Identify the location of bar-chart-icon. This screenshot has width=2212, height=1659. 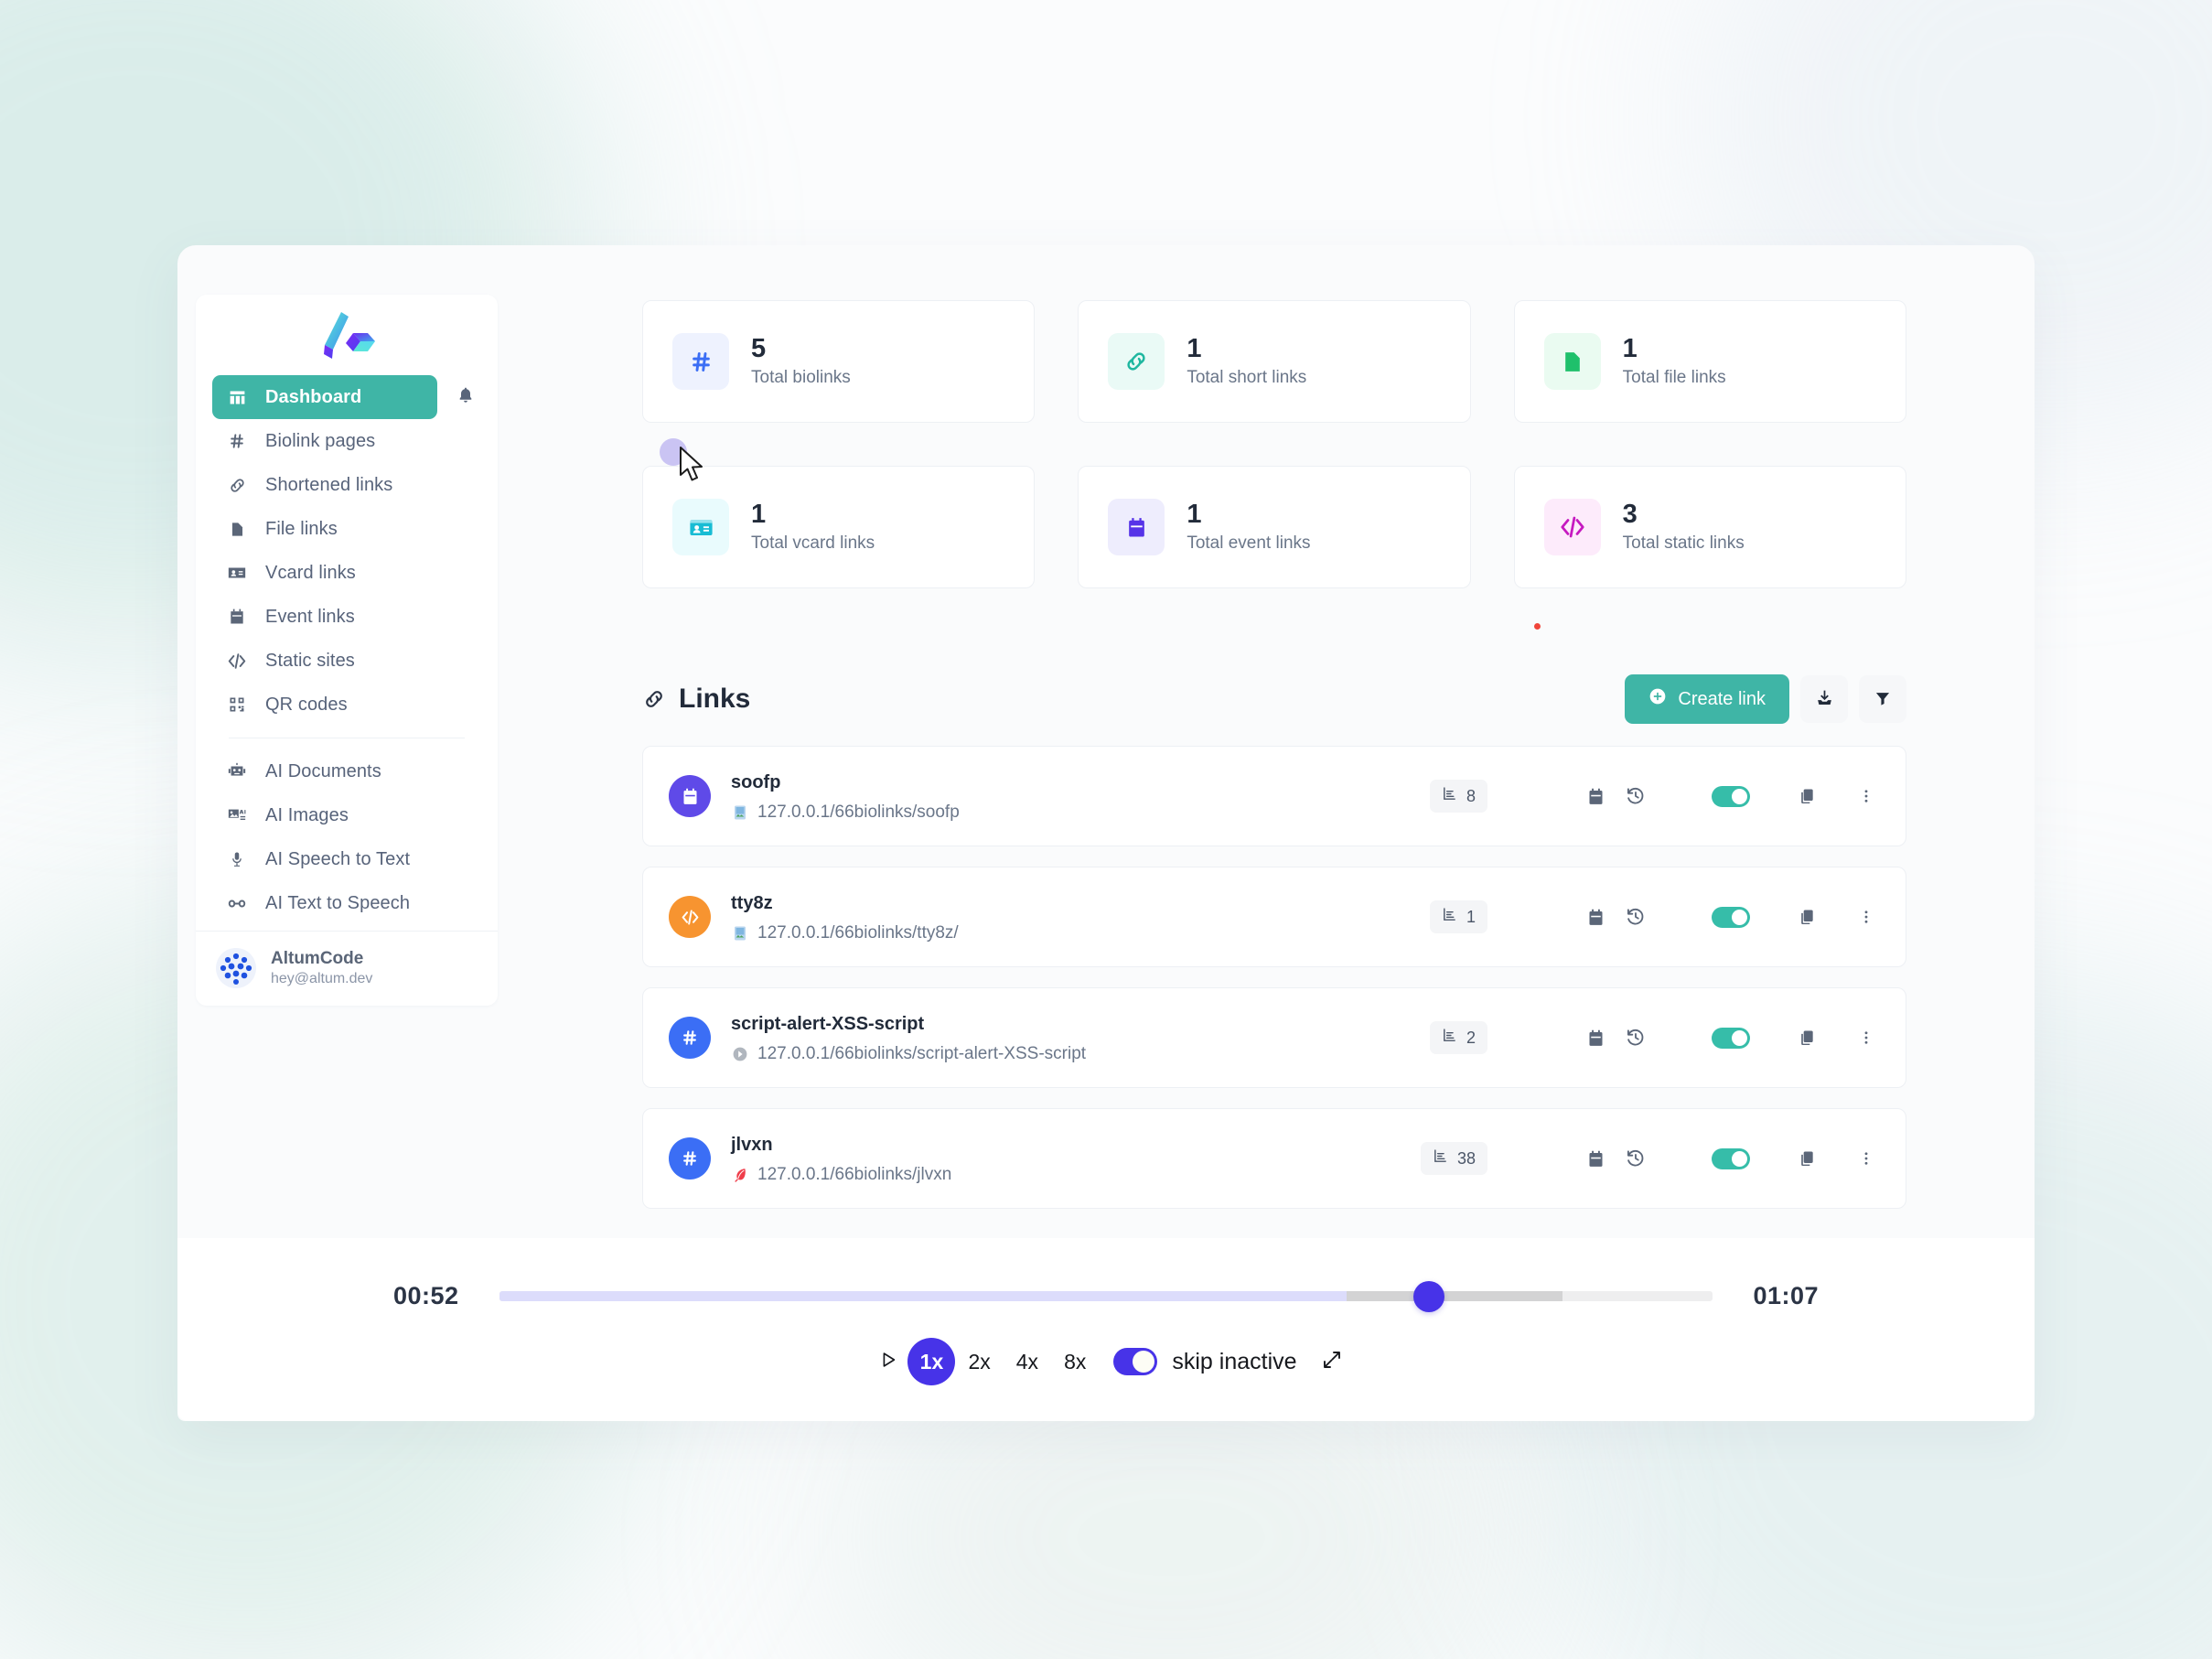
(1440, 1158).